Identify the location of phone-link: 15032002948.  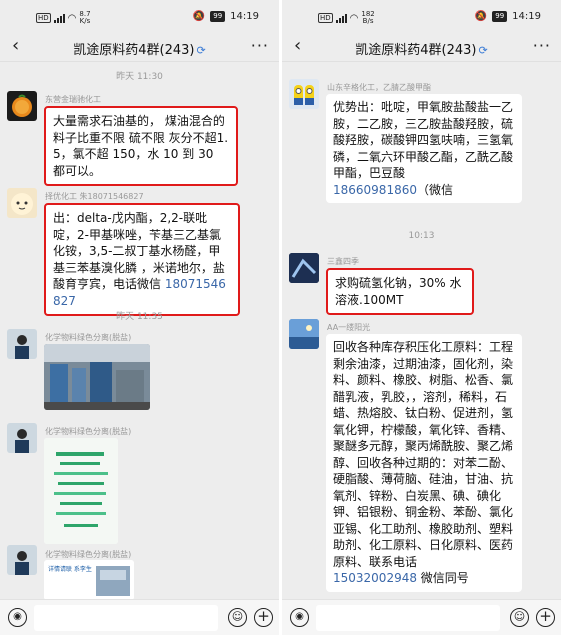
(375, 578).